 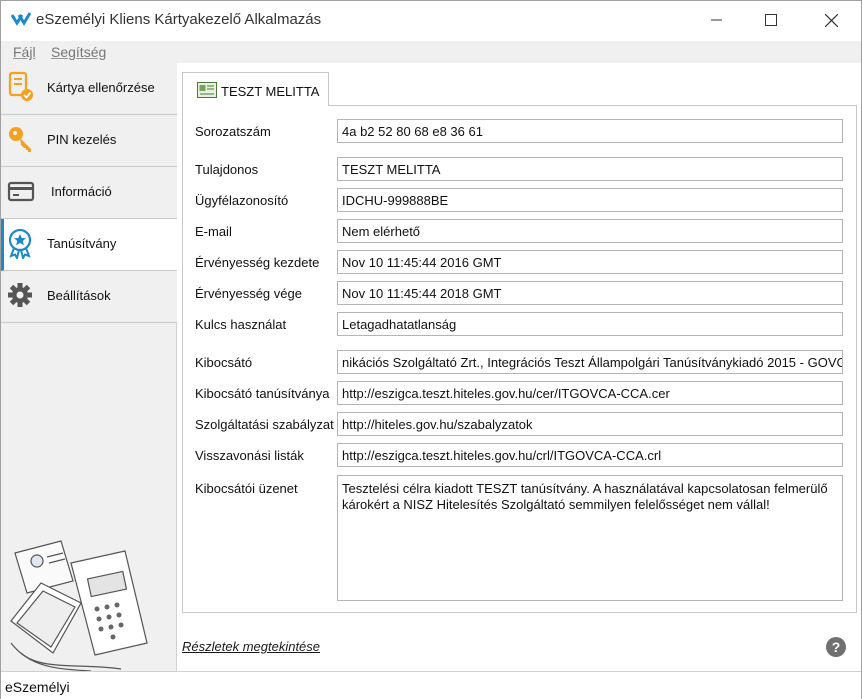 What do you see at coordinates (81, 191) in the screenshot?
I see `sidebar-item-label: Információ` at bounding box center [81, 191].